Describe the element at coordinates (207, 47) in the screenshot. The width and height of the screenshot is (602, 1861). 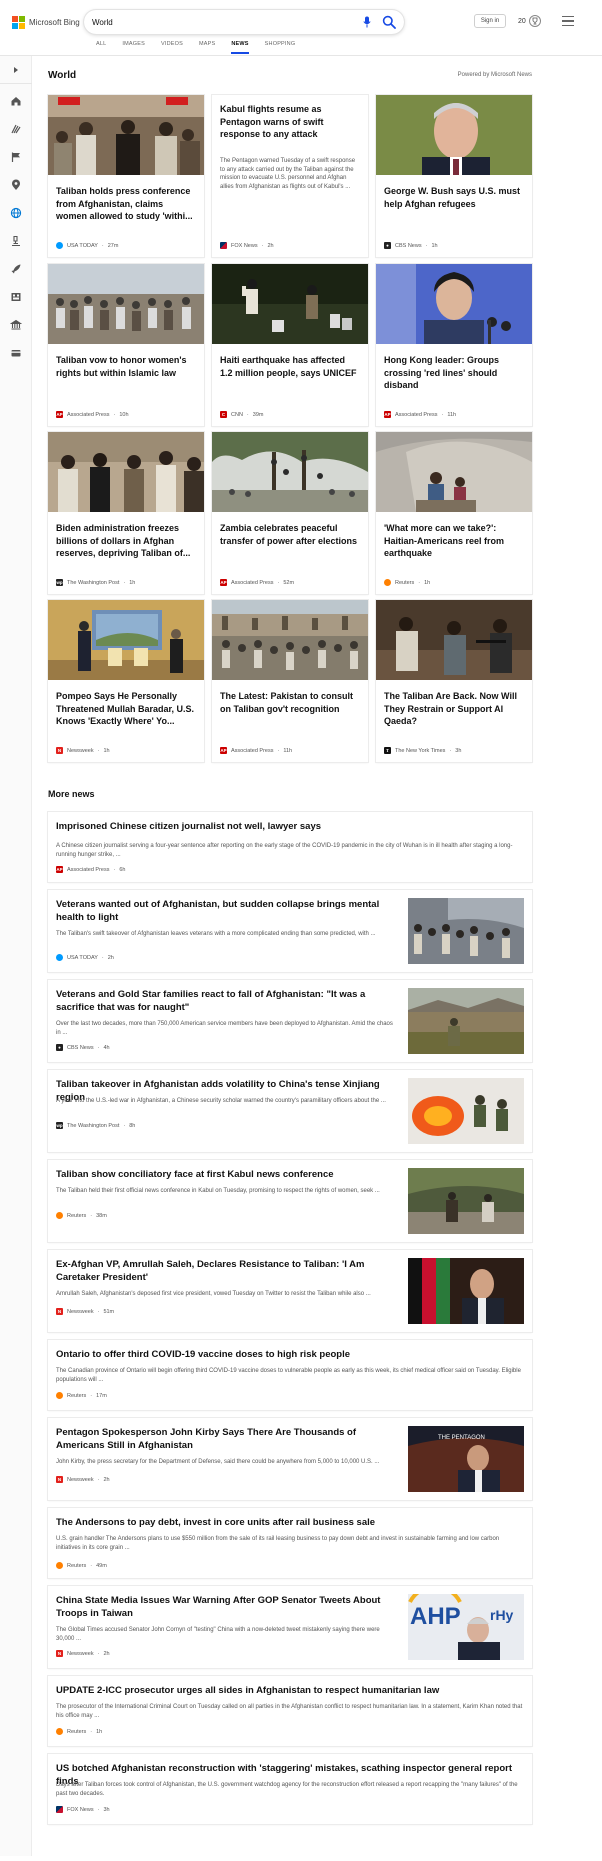
I see `tab-maps: MAPS` at that location.